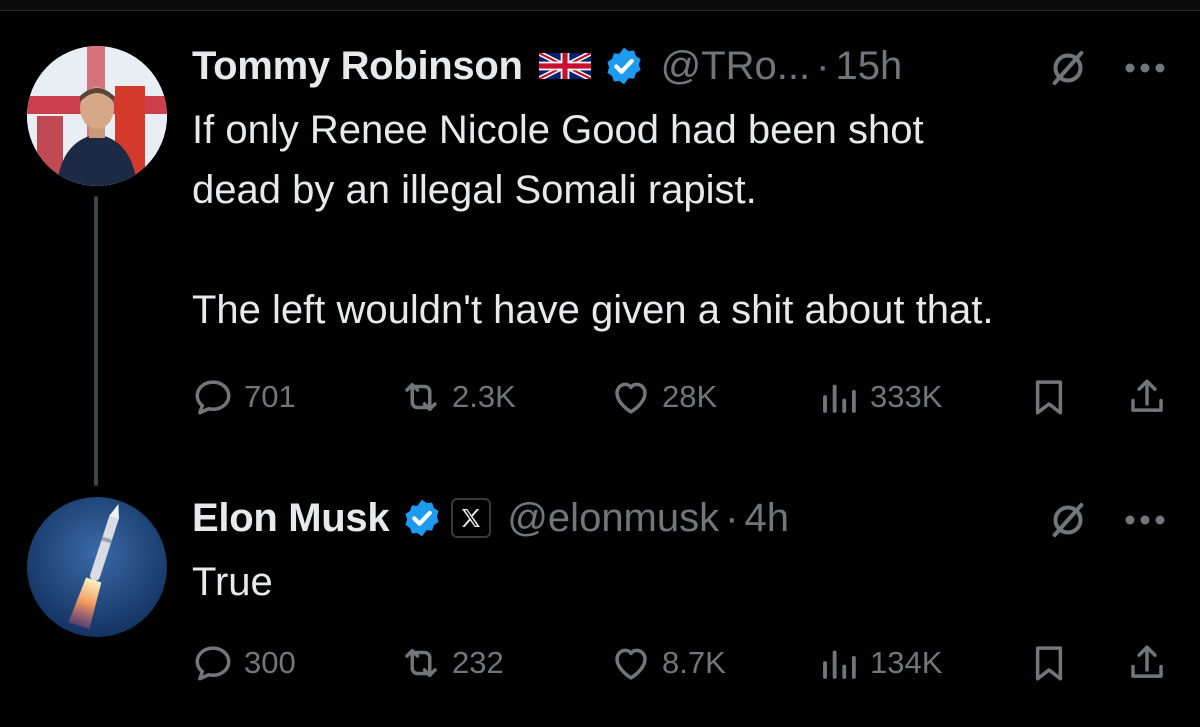 The height and width of the screenshot is (727, 1200). I want to click on uk-flag-icon, so click(564, 66).